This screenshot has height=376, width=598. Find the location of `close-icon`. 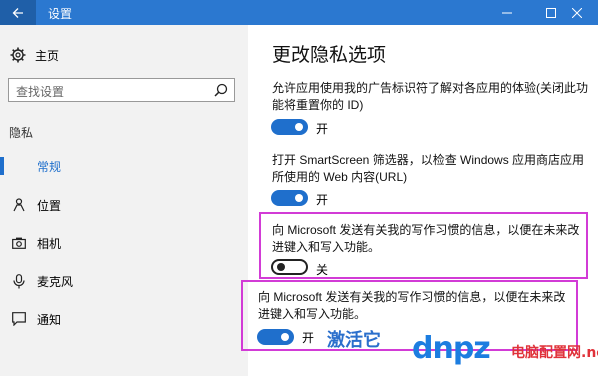

close-icon is located at coordinates (577, 12).